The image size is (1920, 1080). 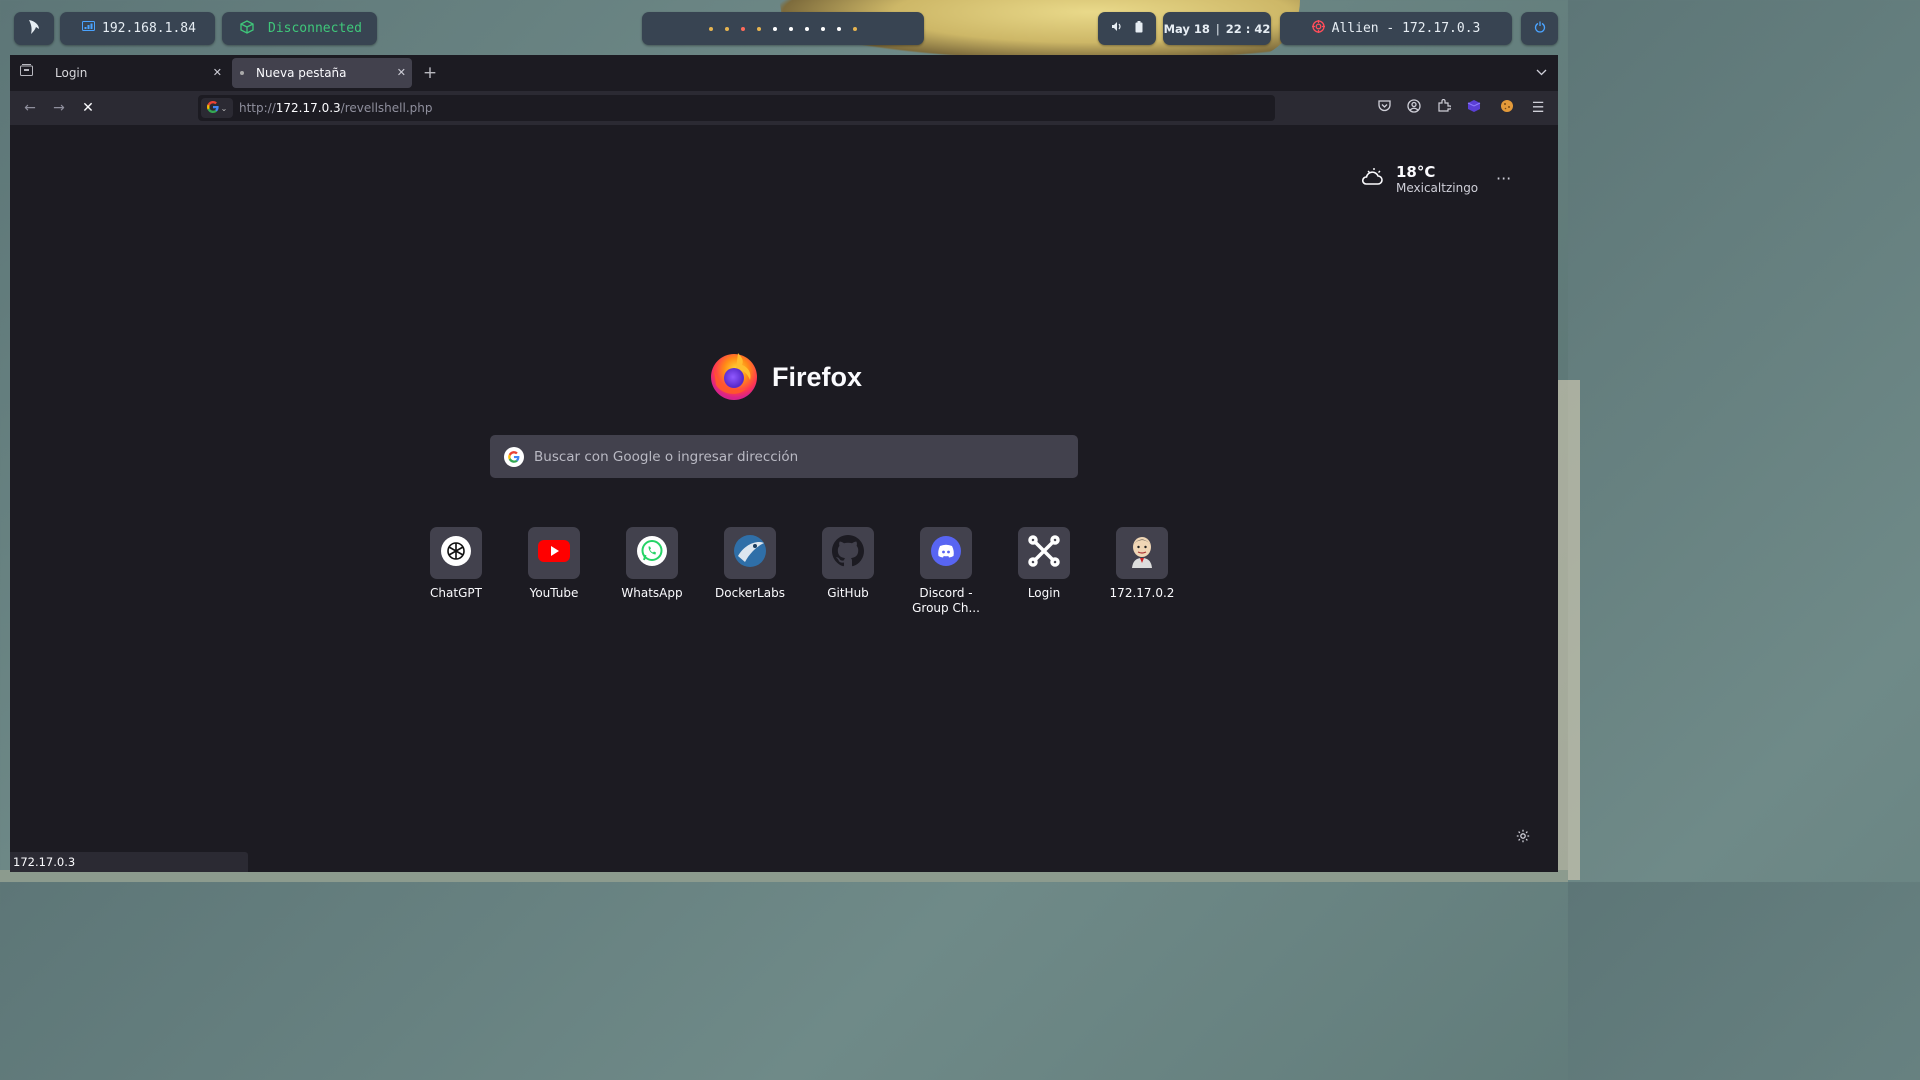 I want to click on url-bar: ⌄ http://172.17.0.3/revellshell.php, so click(x=736, y=108).